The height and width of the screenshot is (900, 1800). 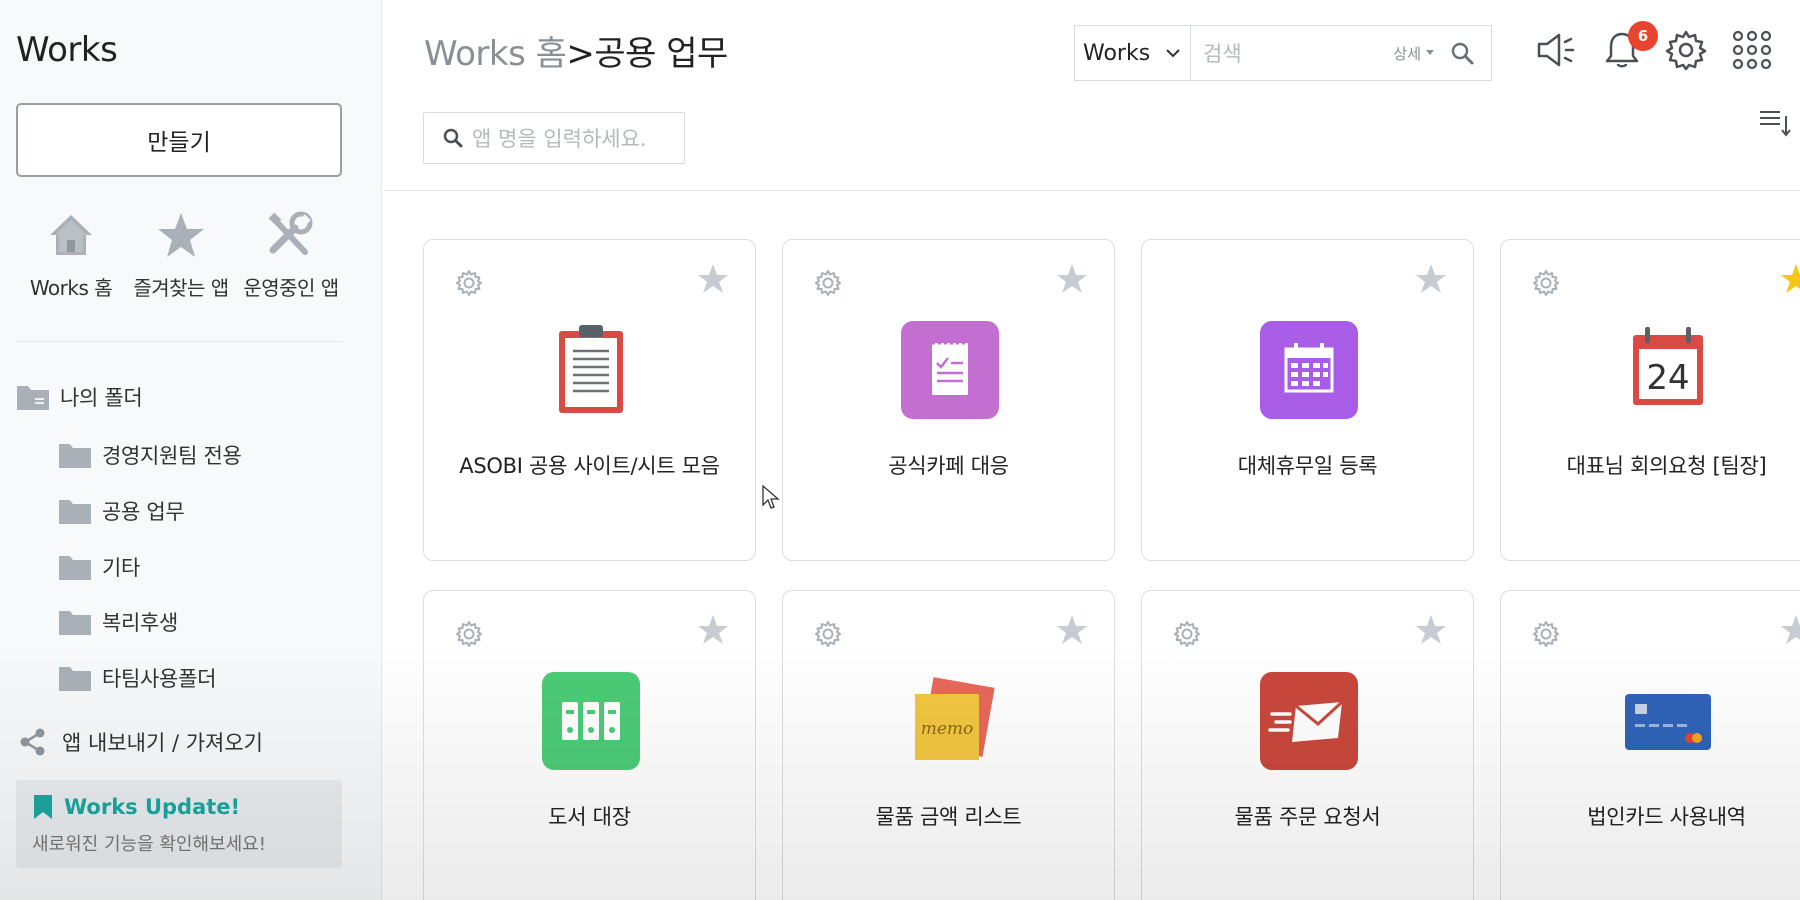 What do you see at coordinates (159, 679) in the screenshot?
I see `folder-label: 타팀사용폴더` at bounding box center [159, 679].